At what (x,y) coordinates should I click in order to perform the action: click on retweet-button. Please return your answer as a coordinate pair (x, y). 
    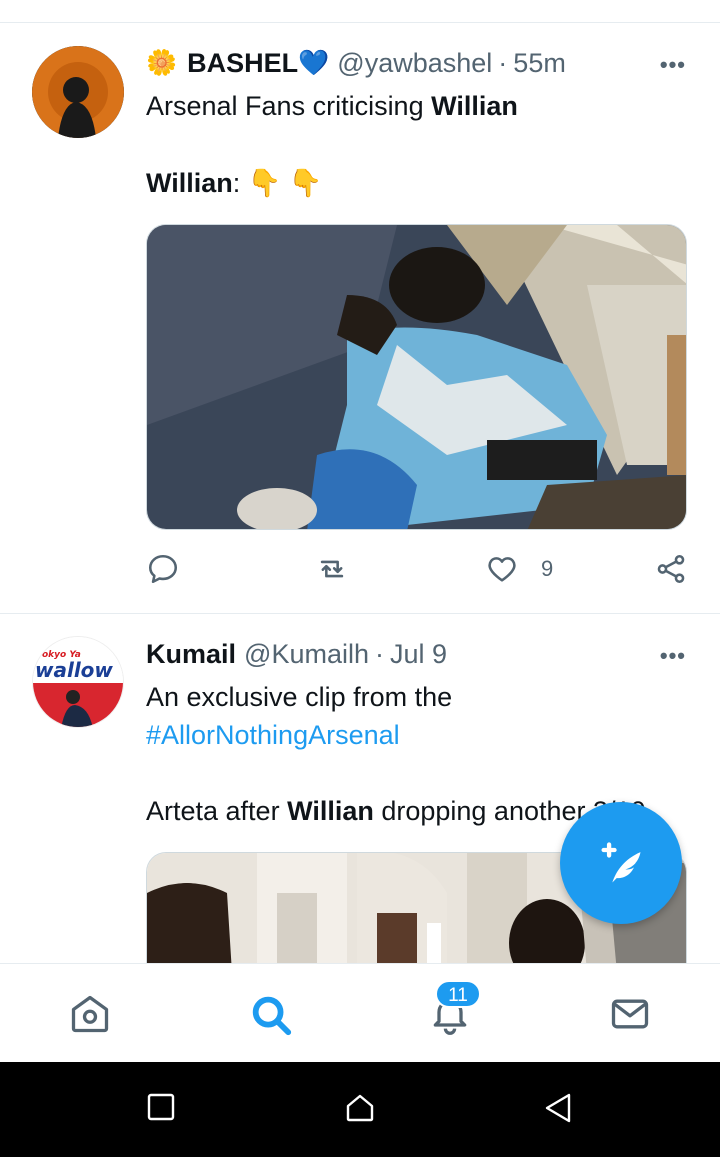
    Looking at the image, I should click on (332, 569).